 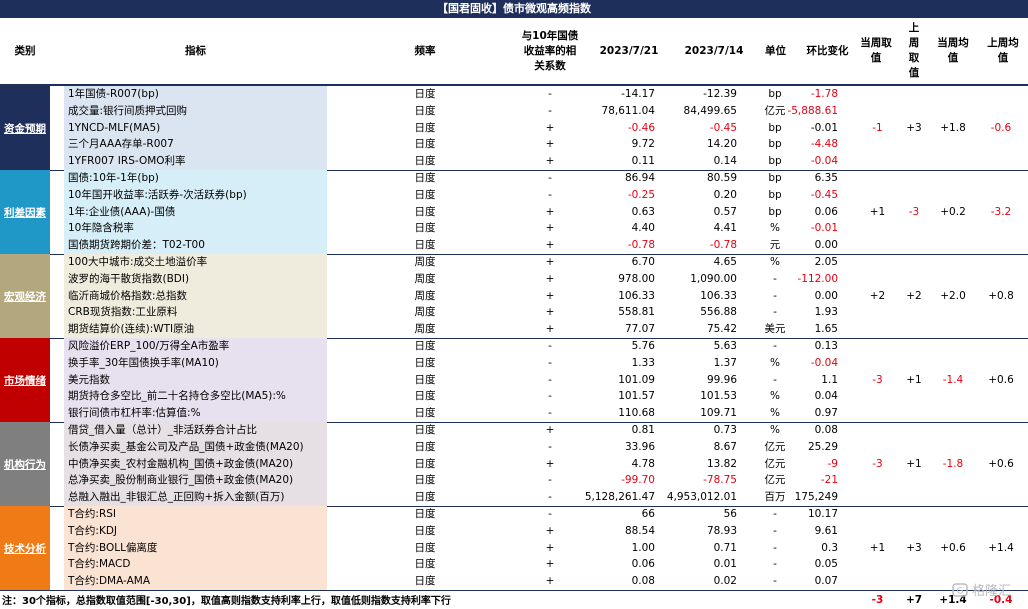 I want to click on header-unit: 单位, so click(x=775, y=50).